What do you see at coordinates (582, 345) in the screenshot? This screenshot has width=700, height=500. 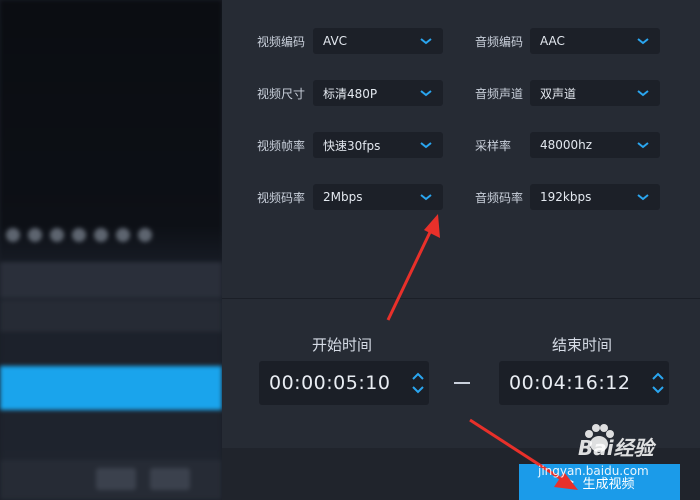 I see `end-time-label: 结束时间` at bounding box center [582, 345].